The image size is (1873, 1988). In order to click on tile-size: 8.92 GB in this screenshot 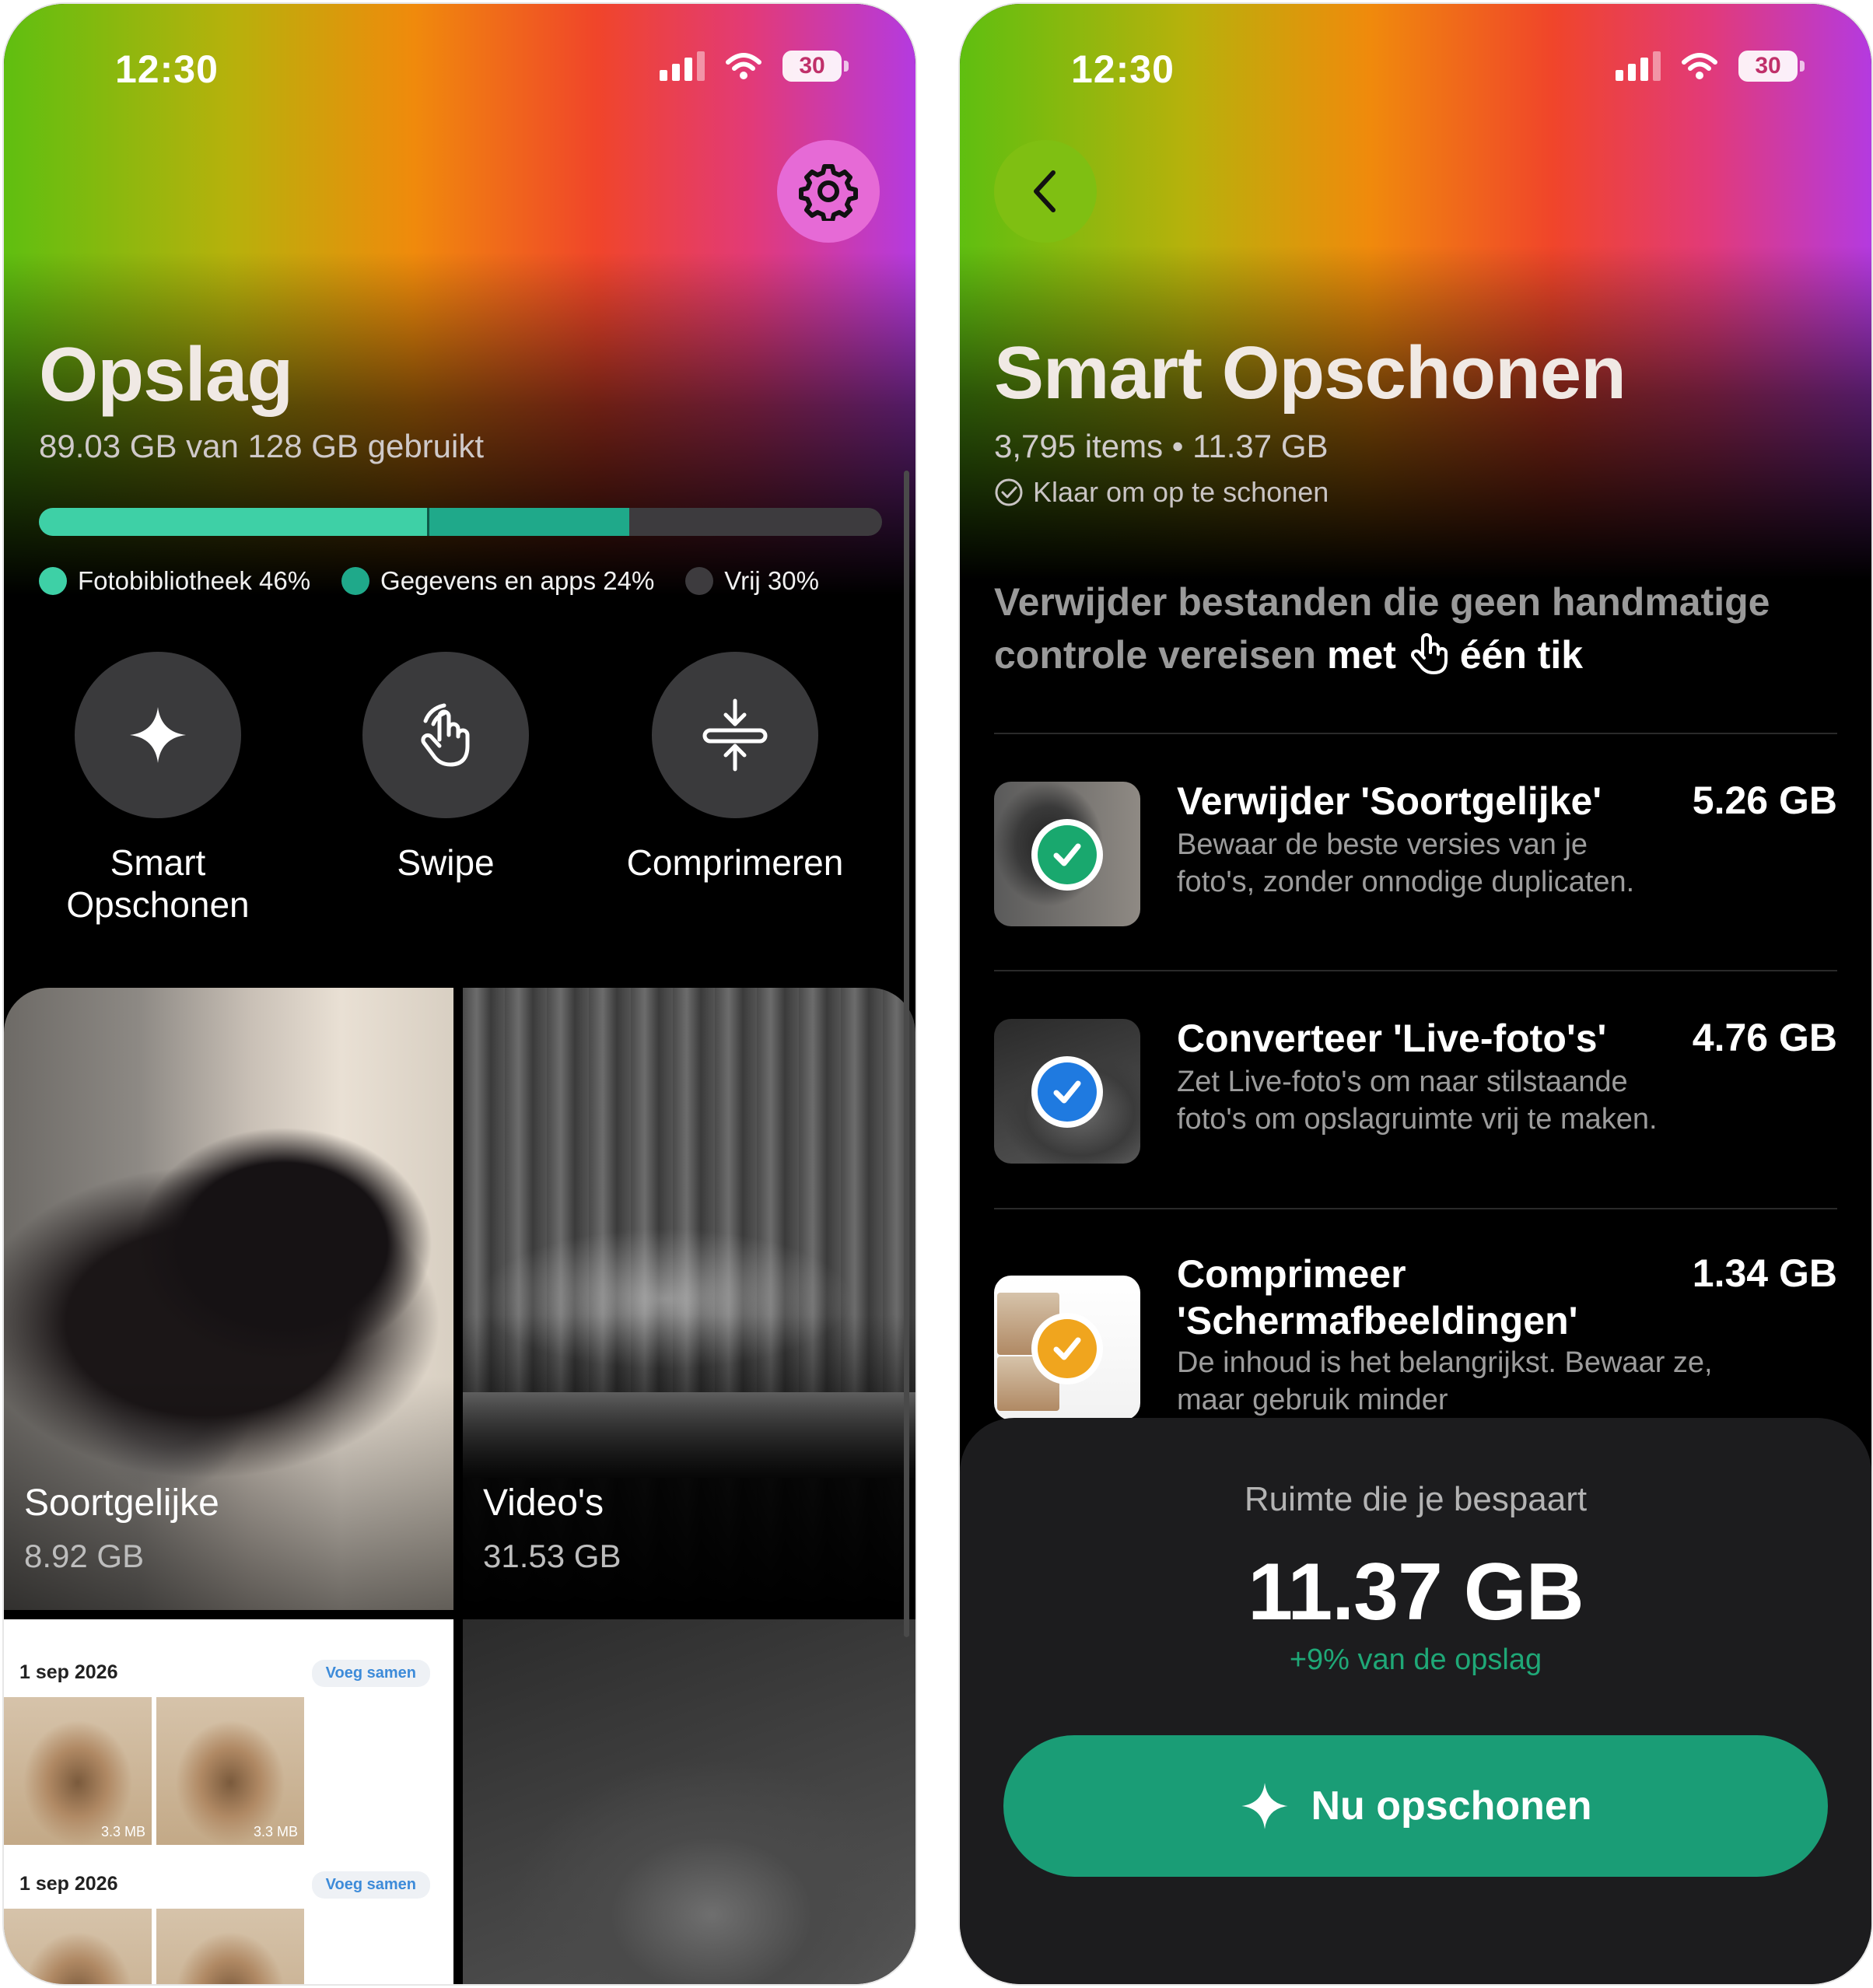, I will do `click(84, 1556)`.